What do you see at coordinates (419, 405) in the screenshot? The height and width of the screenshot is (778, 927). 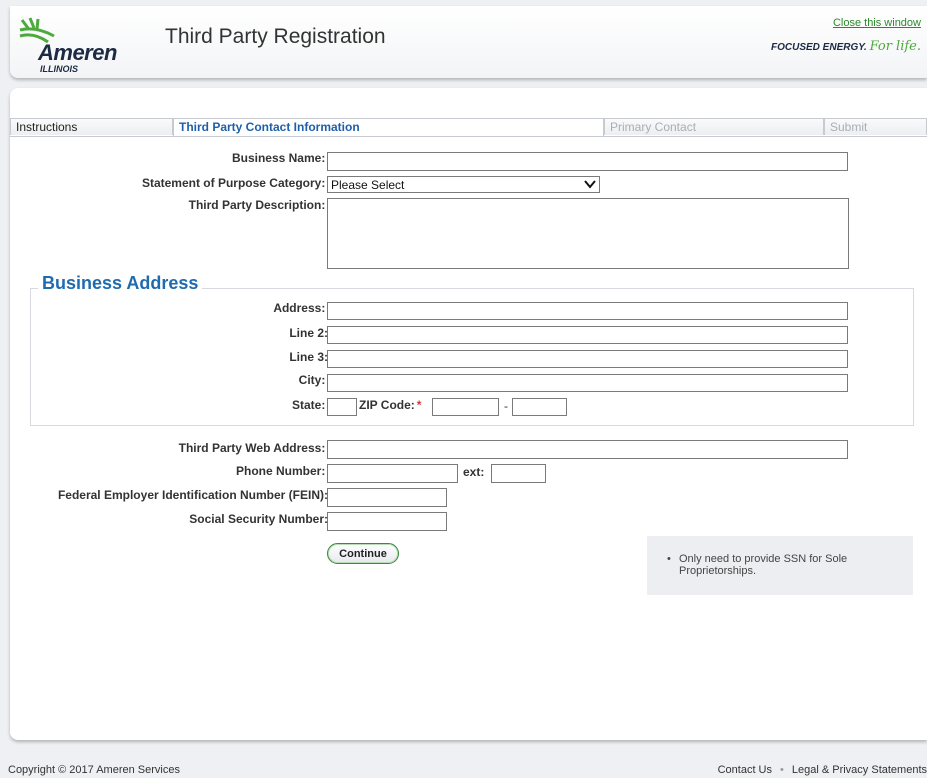 I see `required-mark: *` at bounding box center [419, 405].